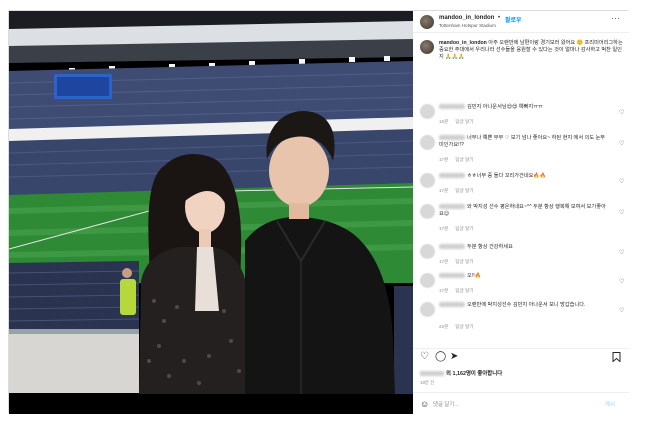 This screenshot has width=650, height=422. Describe the element at coordinates (524, 276) in the screenshot. I see `comment-text-block: 오!!🔥` at that location.